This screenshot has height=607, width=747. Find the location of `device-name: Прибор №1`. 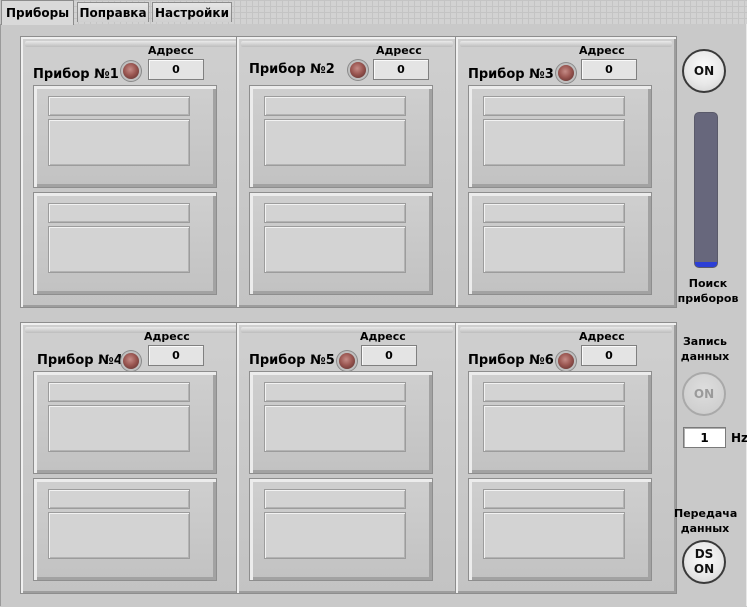

device-name: Прибор №1 is located at coordinates (76, 74).